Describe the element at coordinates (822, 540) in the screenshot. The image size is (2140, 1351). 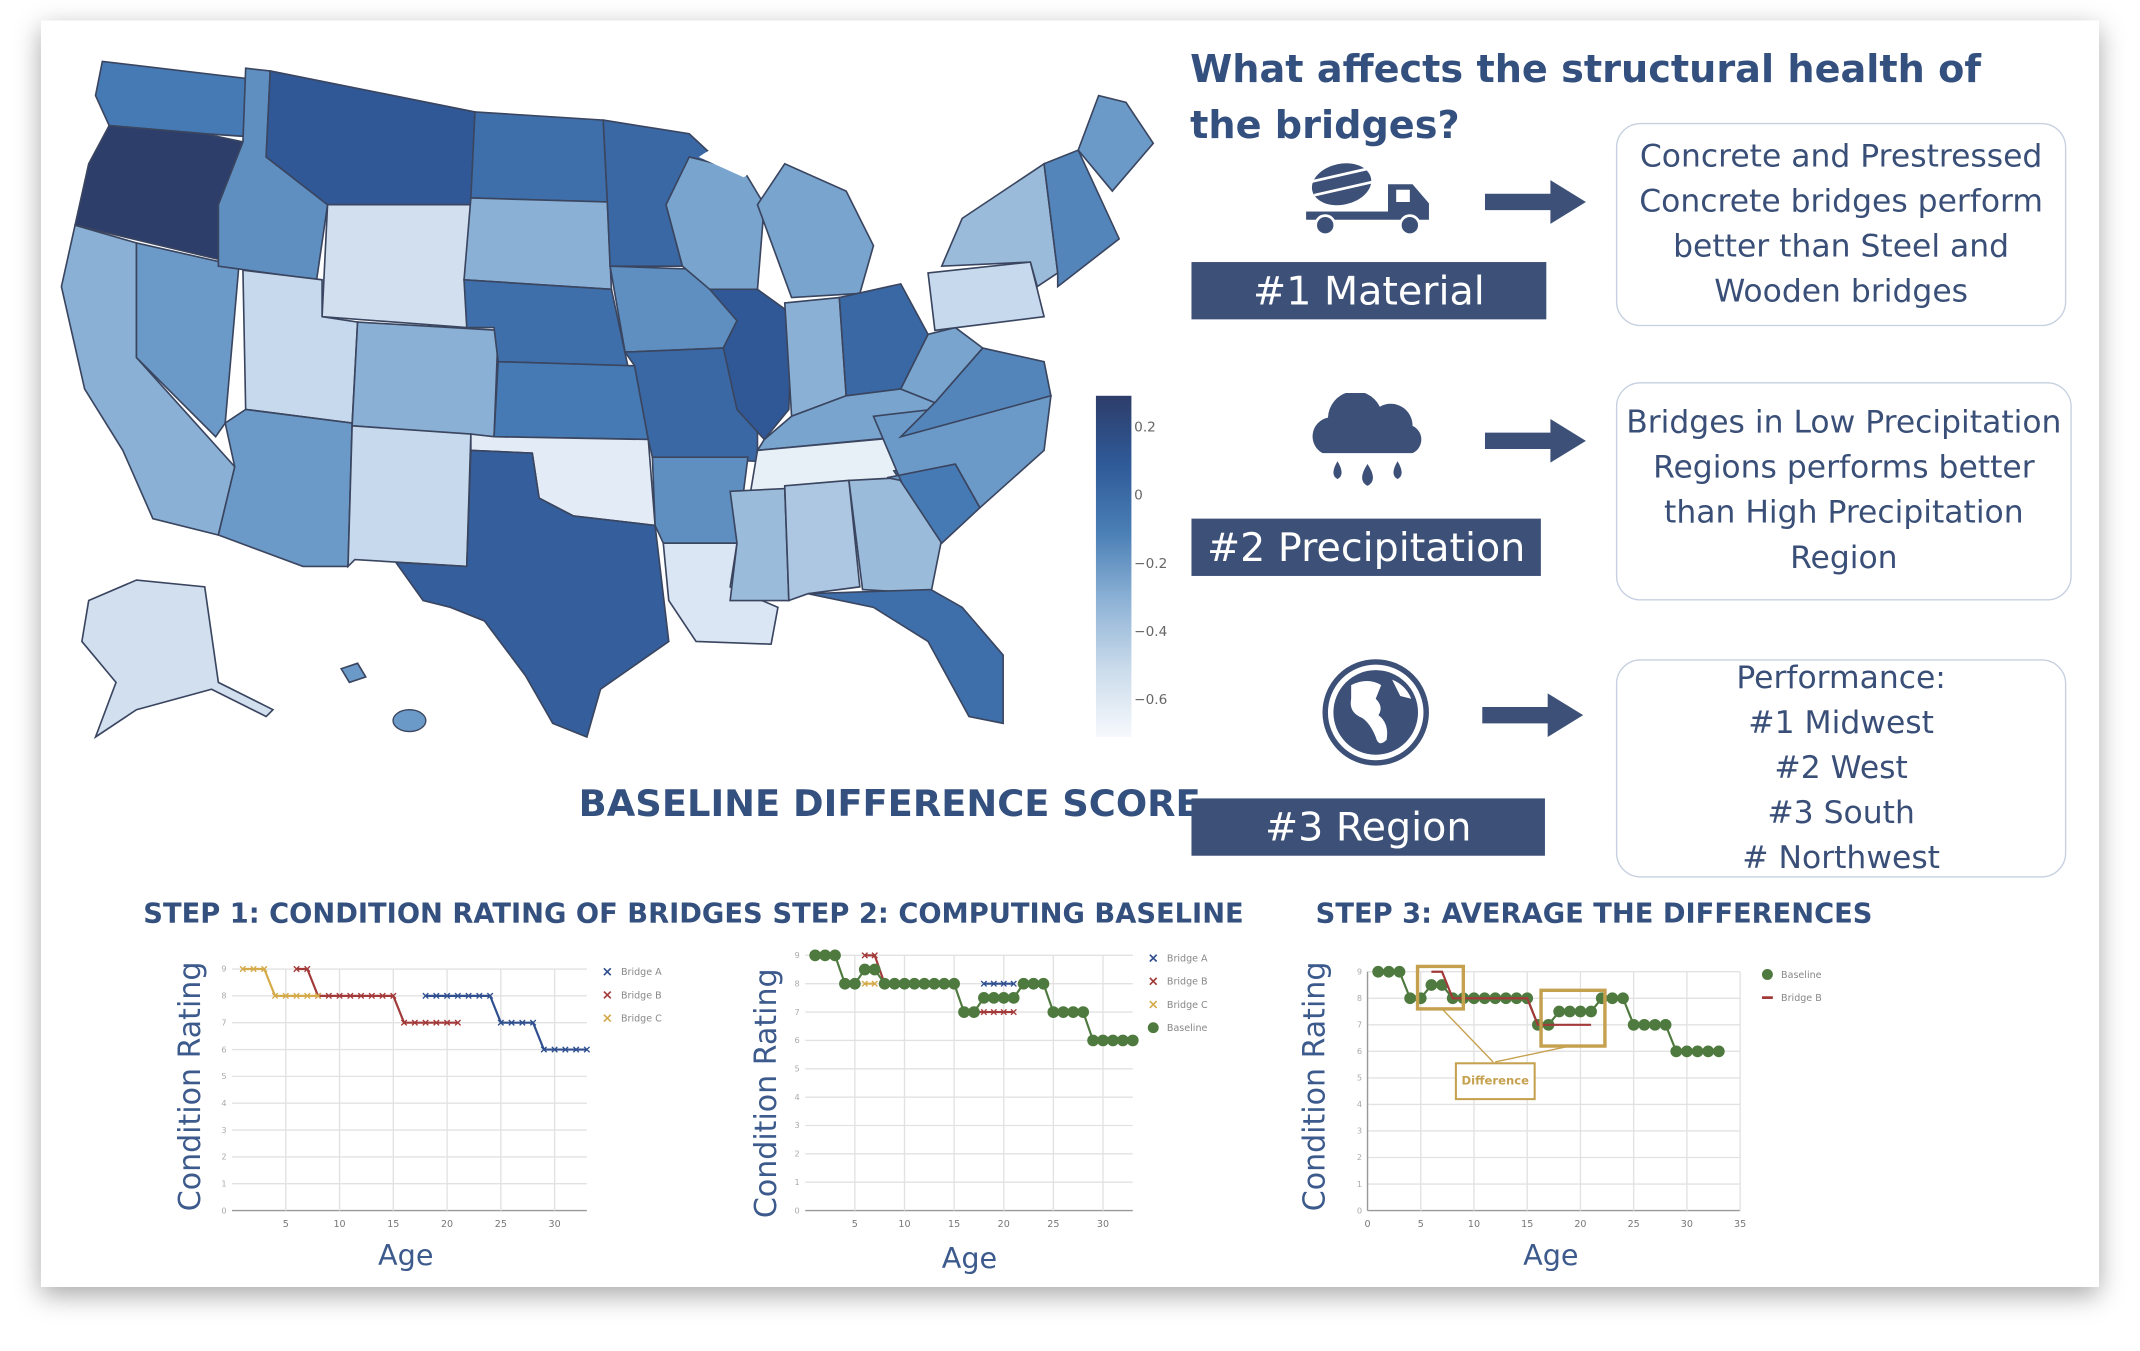
I see `state-al` at that location.